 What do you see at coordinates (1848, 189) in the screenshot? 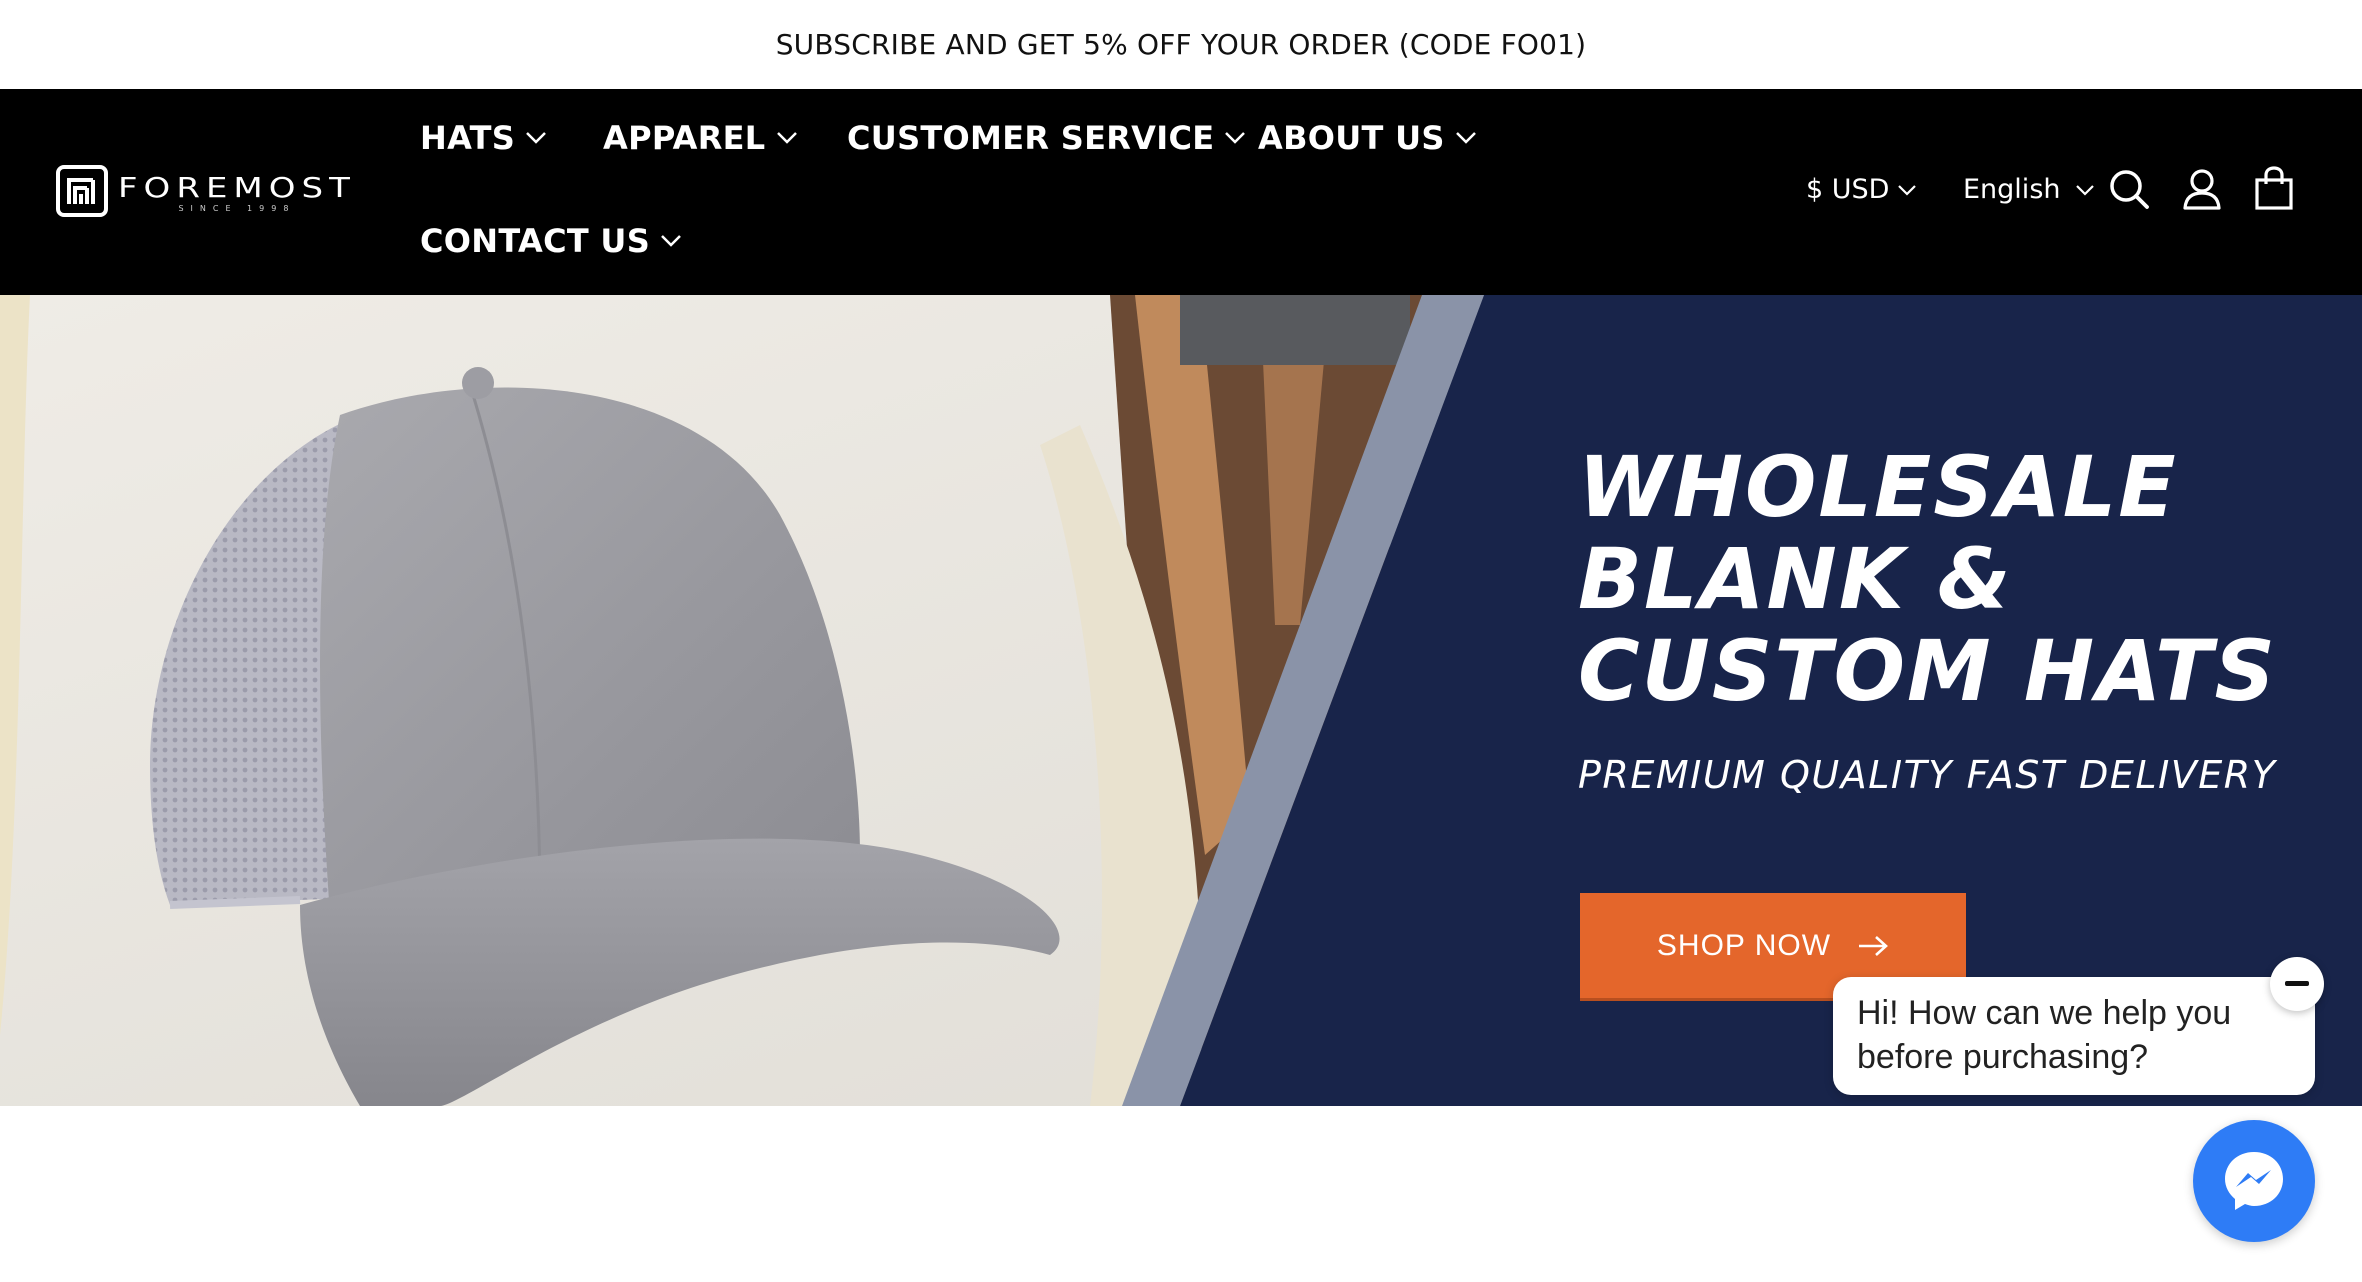
I see `currency-label: $ USD` at bounding box center [1848, 189].